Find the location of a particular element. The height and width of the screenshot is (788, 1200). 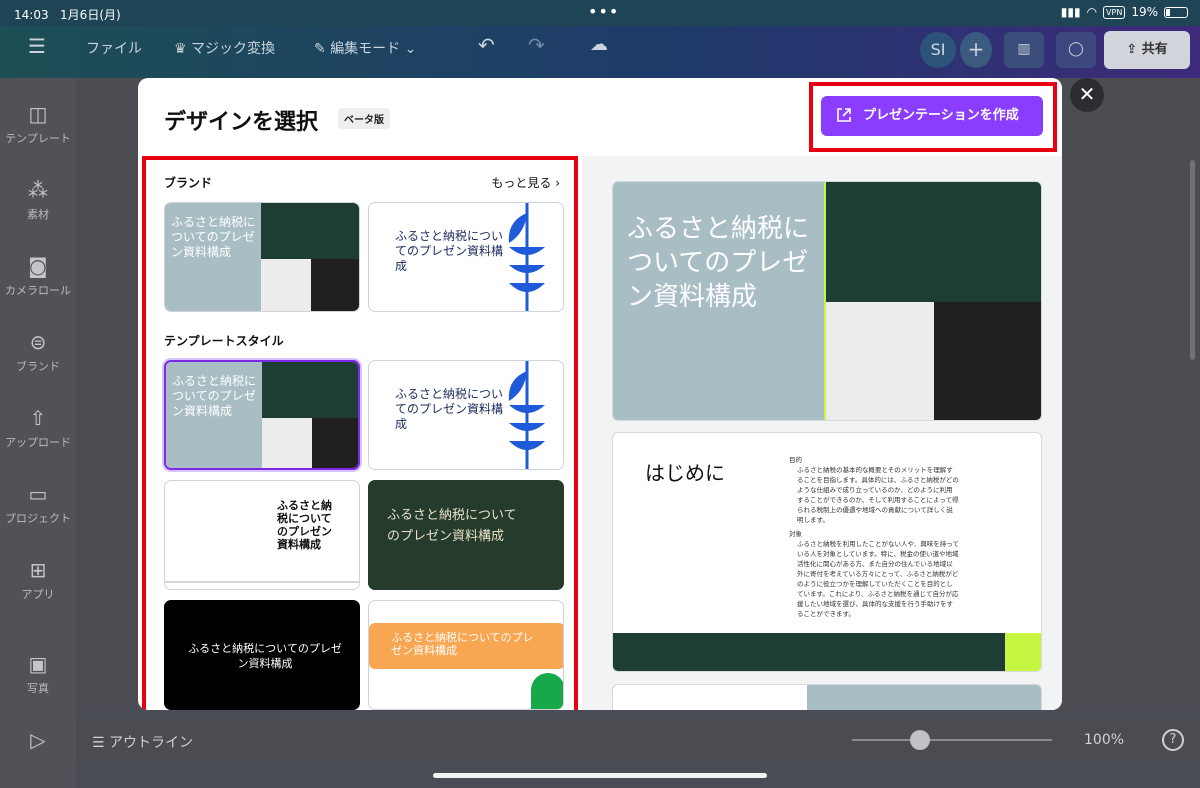

beta-badge: ベータ版 is located at coordinates (364, 118).